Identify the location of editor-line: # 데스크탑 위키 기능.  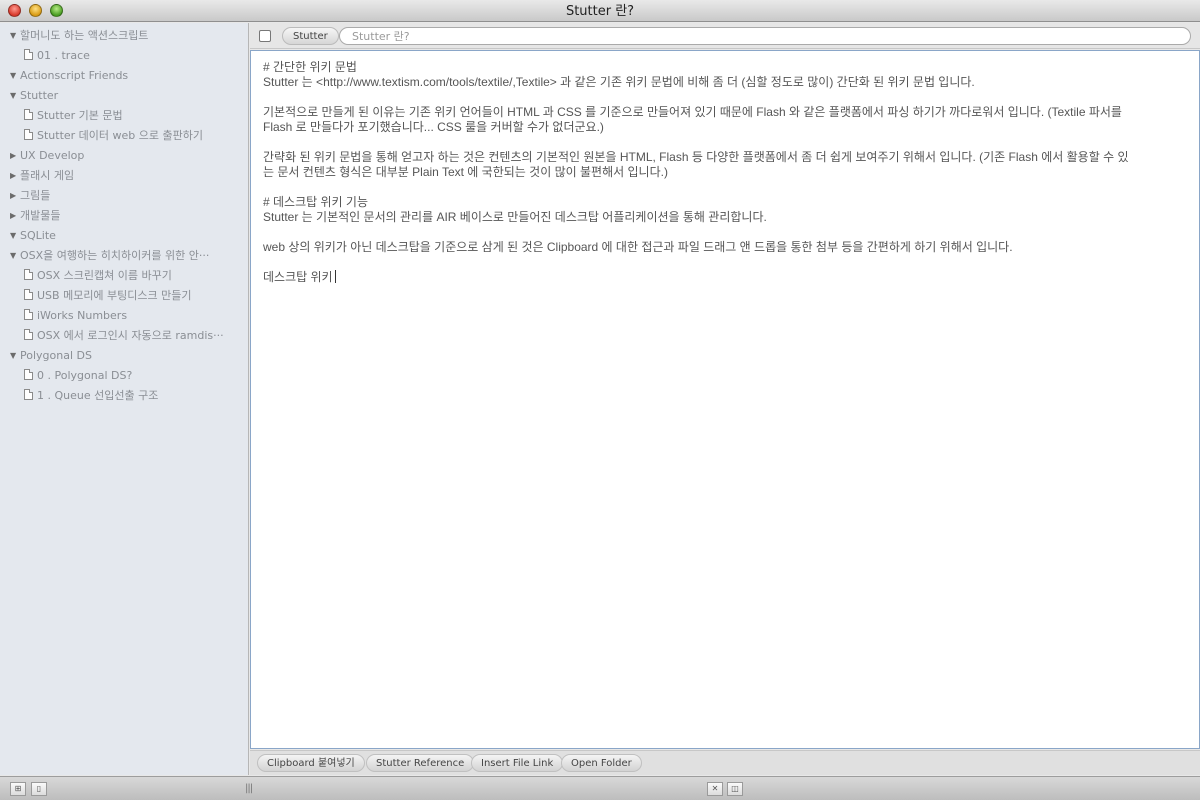
(315, 202).